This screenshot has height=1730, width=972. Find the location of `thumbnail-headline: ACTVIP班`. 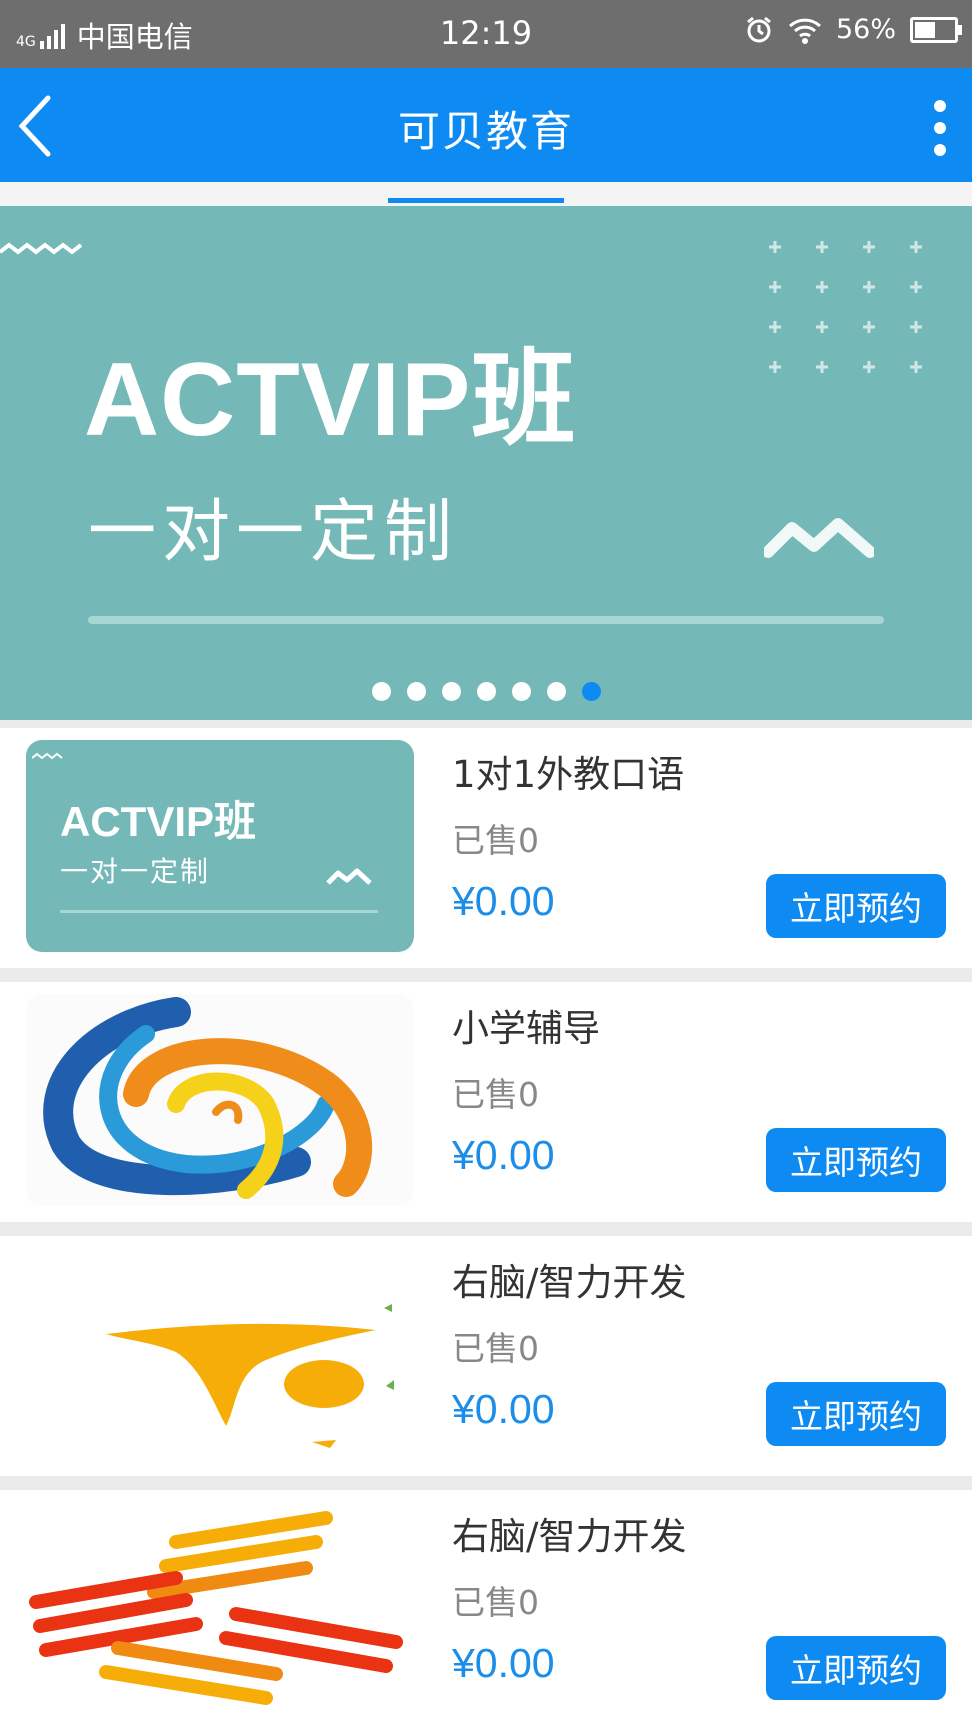

thumbnail-headline: ACTVIP班 is located at coordinates (158, 821).